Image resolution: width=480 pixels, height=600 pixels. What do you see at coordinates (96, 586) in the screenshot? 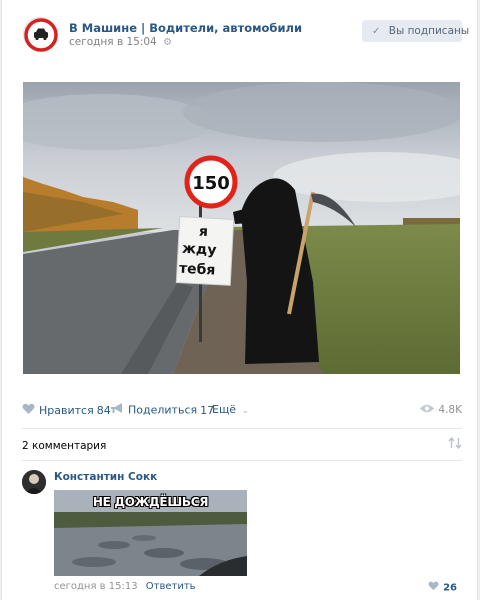
I see `comment-date: сегодня в 15:13` at bounding box center [96, 586].